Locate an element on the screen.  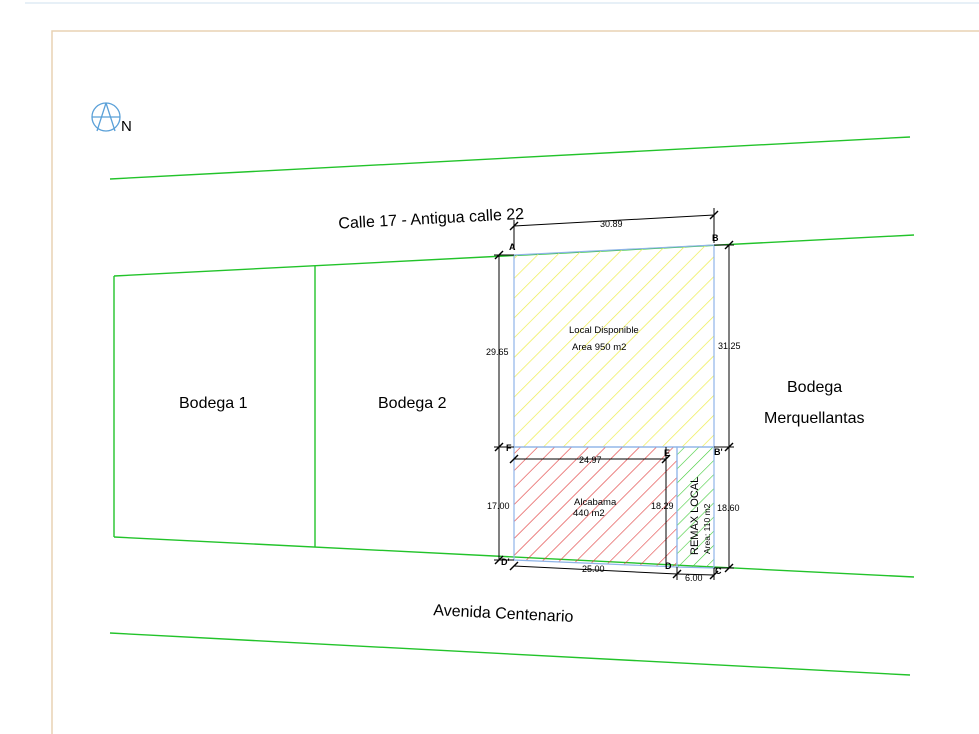
local-label-line2: Area 950 m2 is located at coordinates (599, 347).